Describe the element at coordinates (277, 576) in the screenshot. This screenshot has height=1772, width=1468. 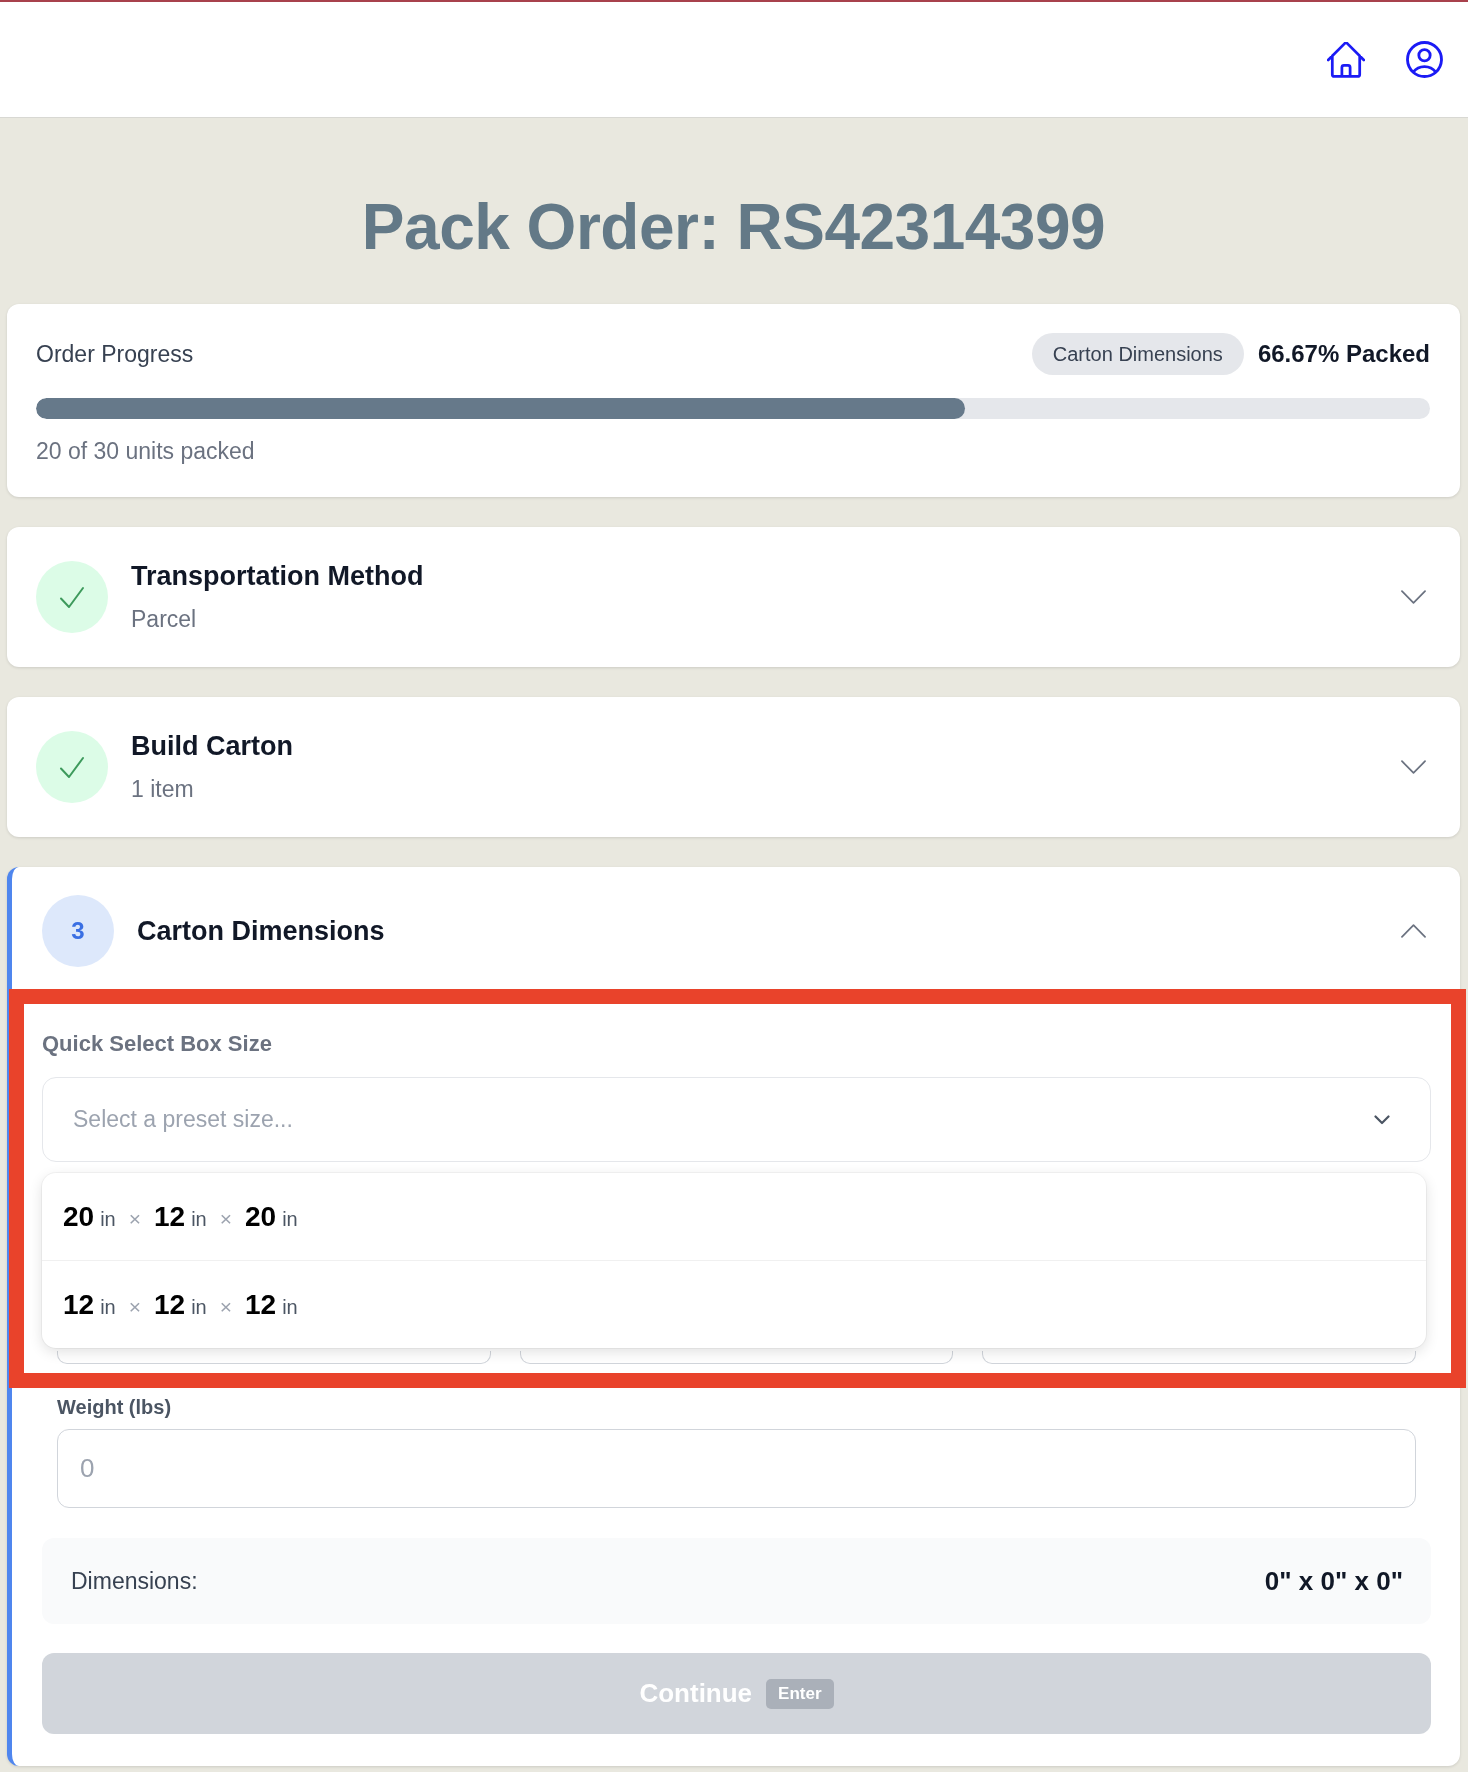
I see `step-title: Transportation Method` at that location.